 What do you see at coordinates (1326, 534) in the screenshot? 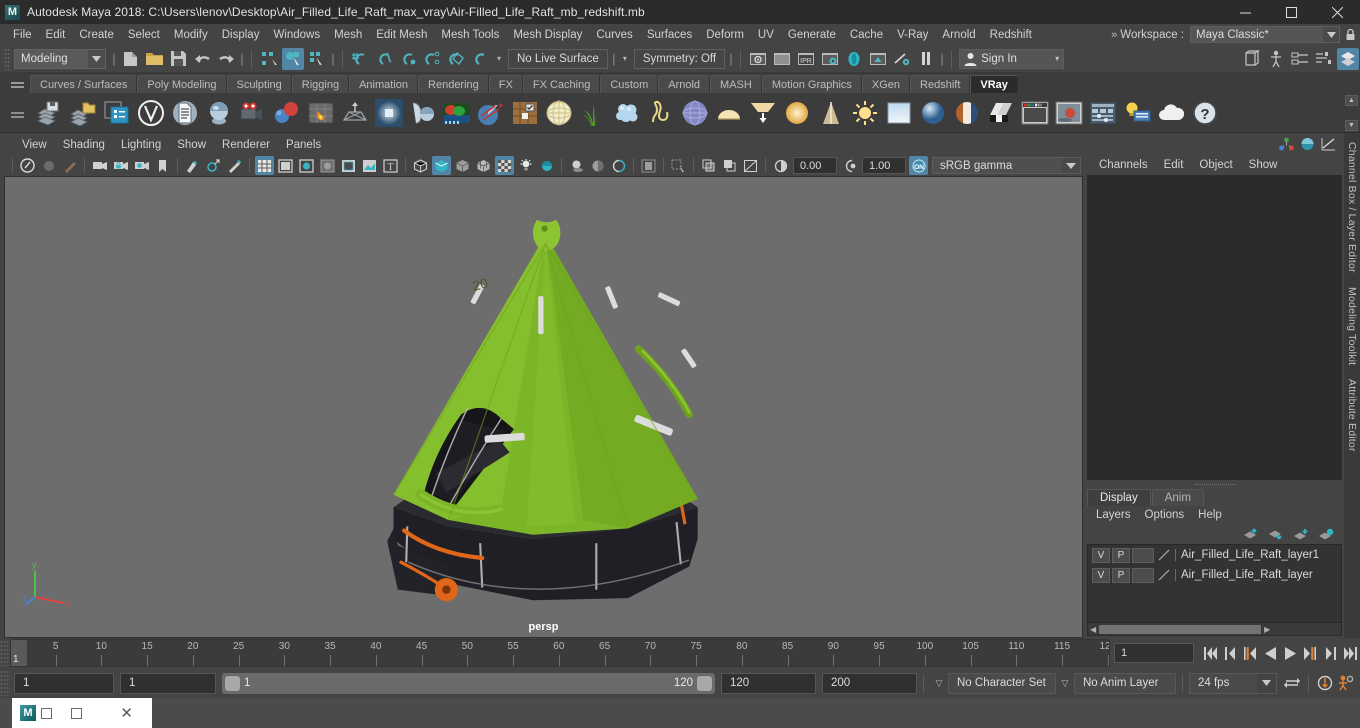
I see `new-layer-from-selected-icon` at bounding box center [1326, 534].